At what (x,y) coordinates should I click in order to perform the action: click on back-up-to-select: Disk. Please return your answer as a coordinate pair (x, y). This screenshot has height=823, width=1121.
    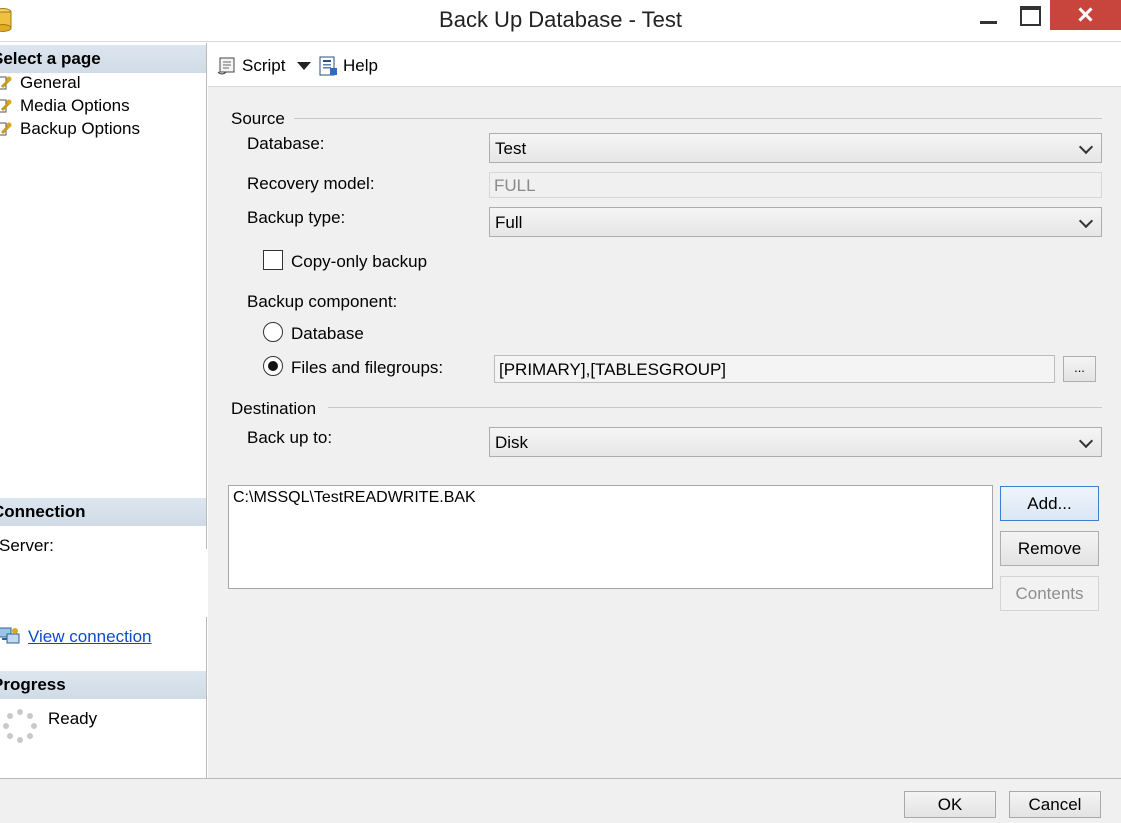
    Looking at the image, I should click on (795, 442).